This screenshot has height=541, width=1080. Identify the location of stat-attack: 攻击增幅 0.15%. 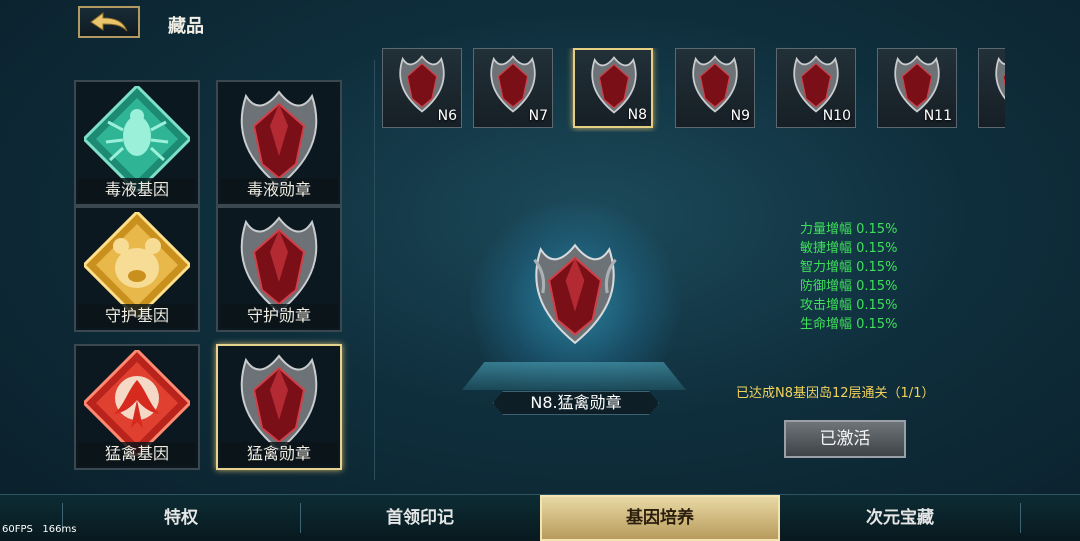
(849, 305).